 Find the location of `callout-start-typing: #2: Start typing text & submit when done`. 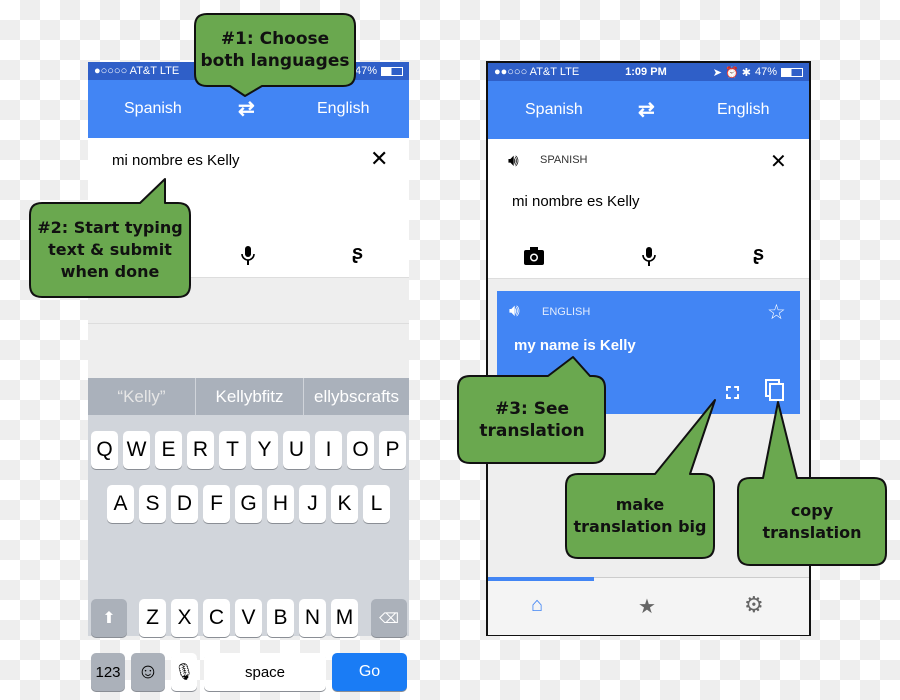

callout-start-typing: #2: Start typing text & submit when done is located at coordinates (110, 249).